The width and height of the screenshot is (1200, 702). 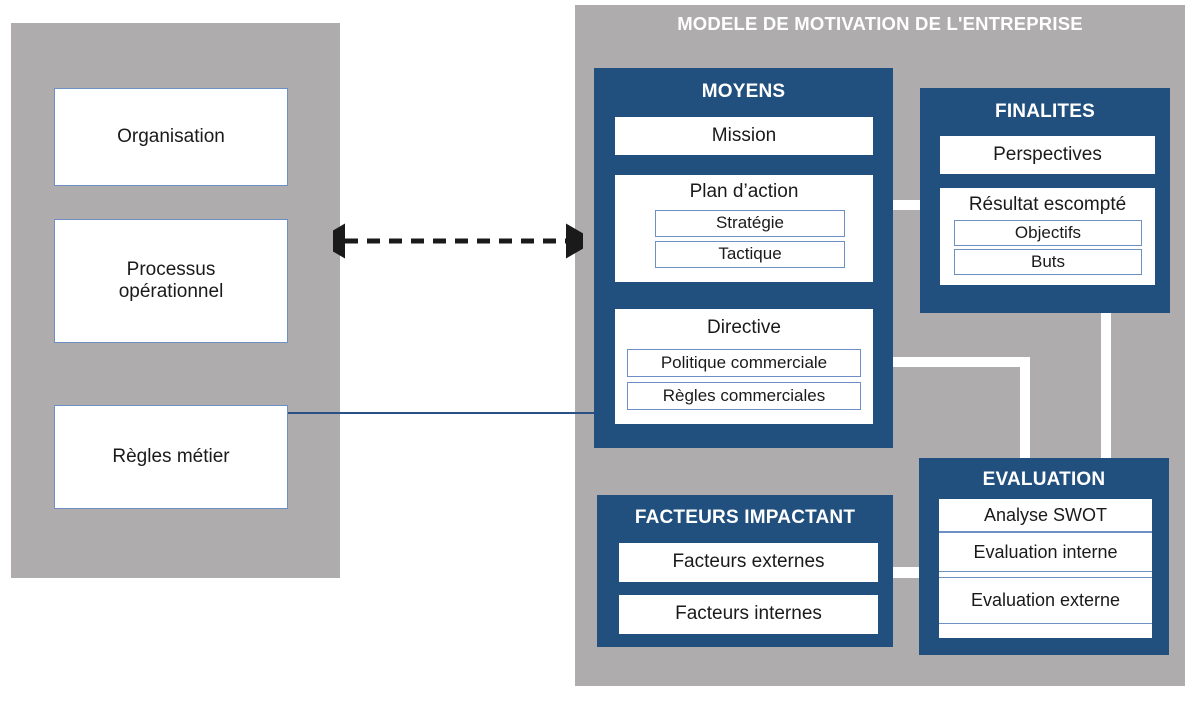 I want to click on box-resultat-escompte: Résultat escompté Objectifs Buts, so click(x=1047, y=236).